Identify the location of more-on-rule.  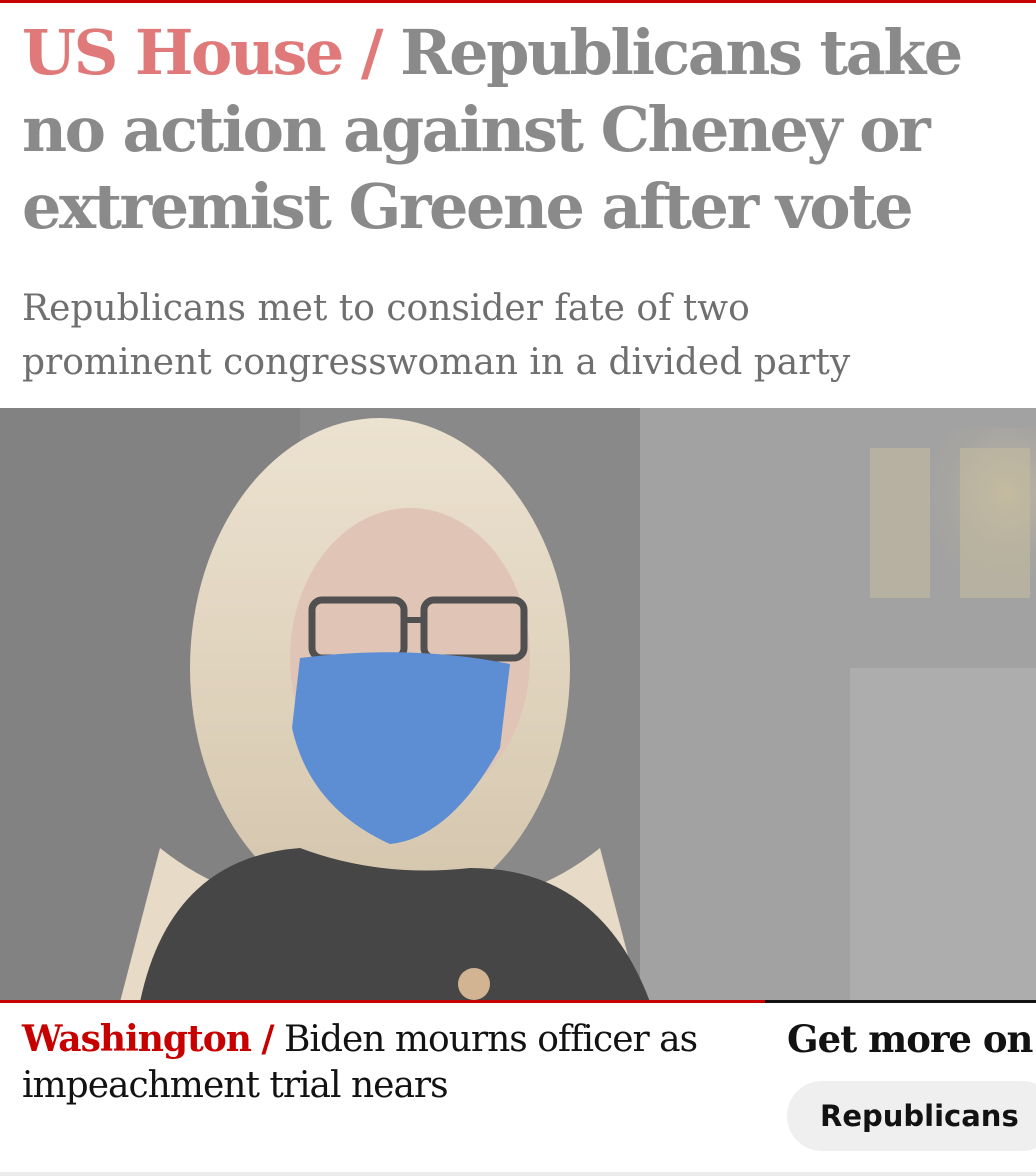
(900, 1001).